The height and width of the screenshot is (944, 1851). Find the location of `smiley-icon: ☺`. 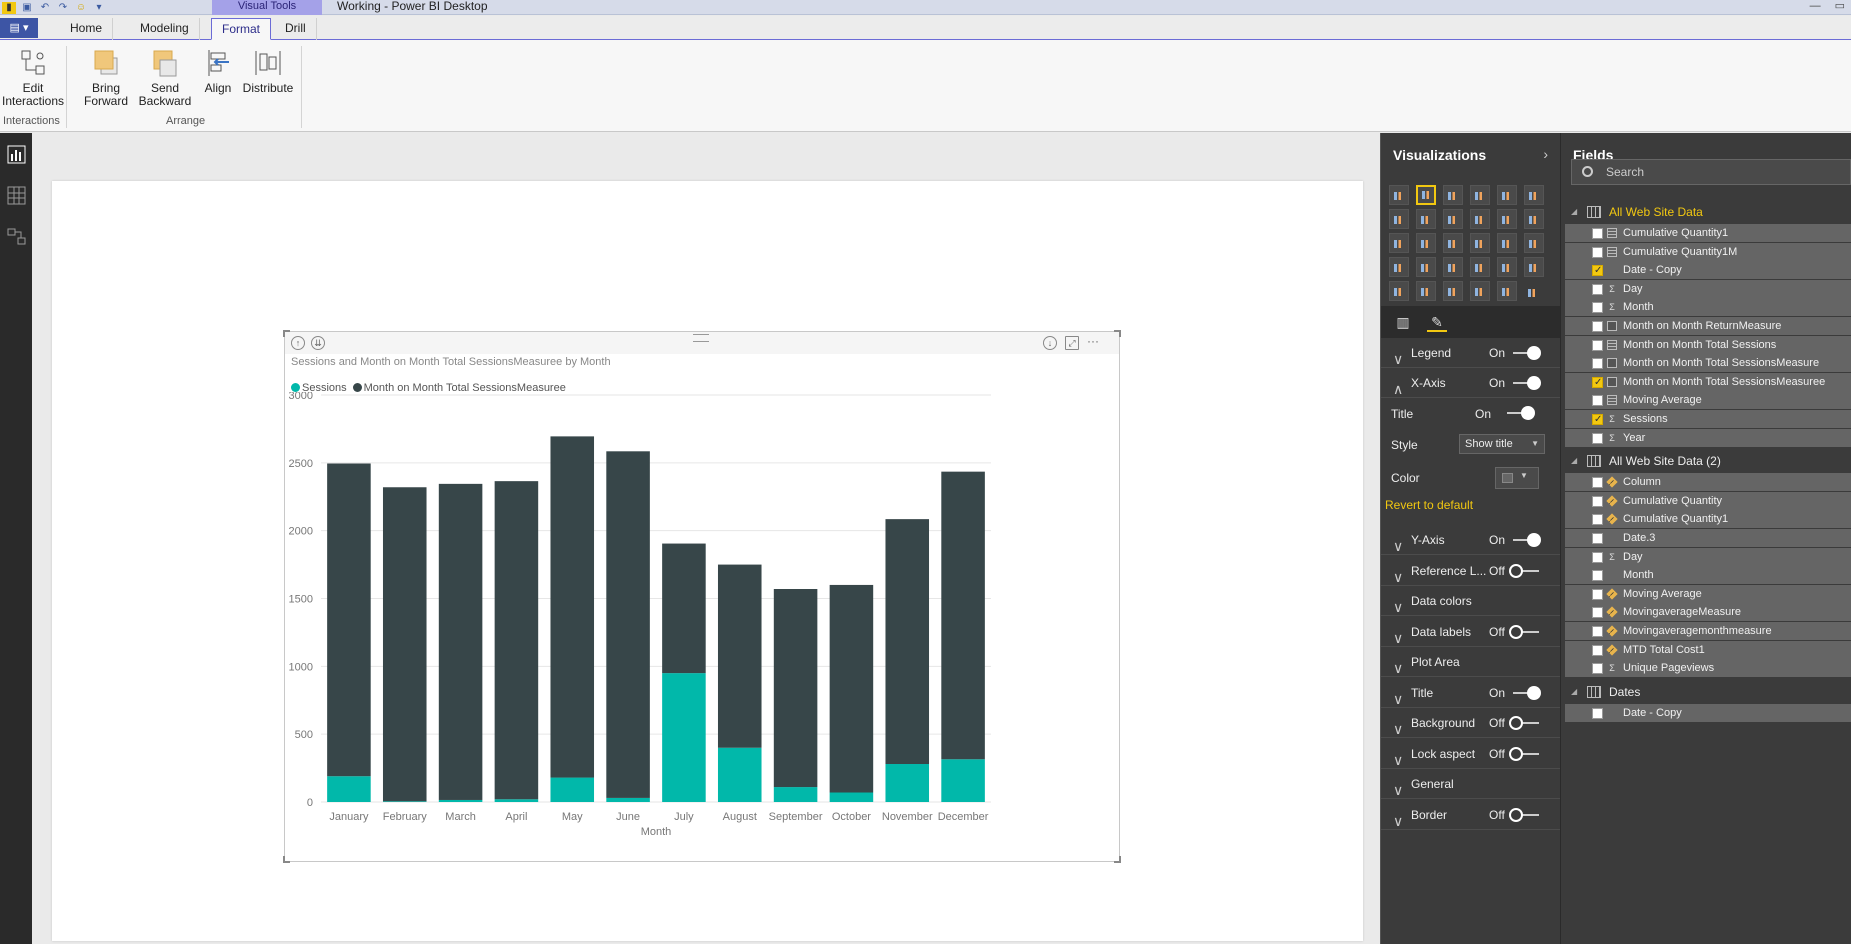

smiley-icon: ☺ is located at coordinates (81, 8).